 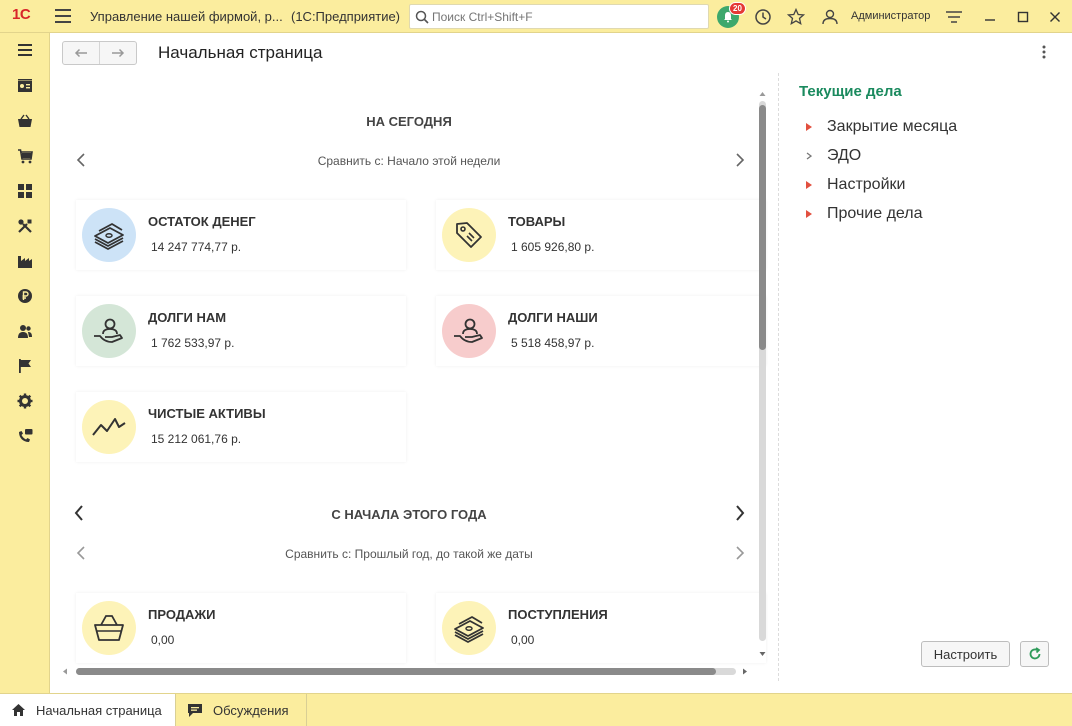 What do you see at coordinates (890, 16) in the screenshot?
I see `user-name: Администратор` at bounding box center [890, 16].